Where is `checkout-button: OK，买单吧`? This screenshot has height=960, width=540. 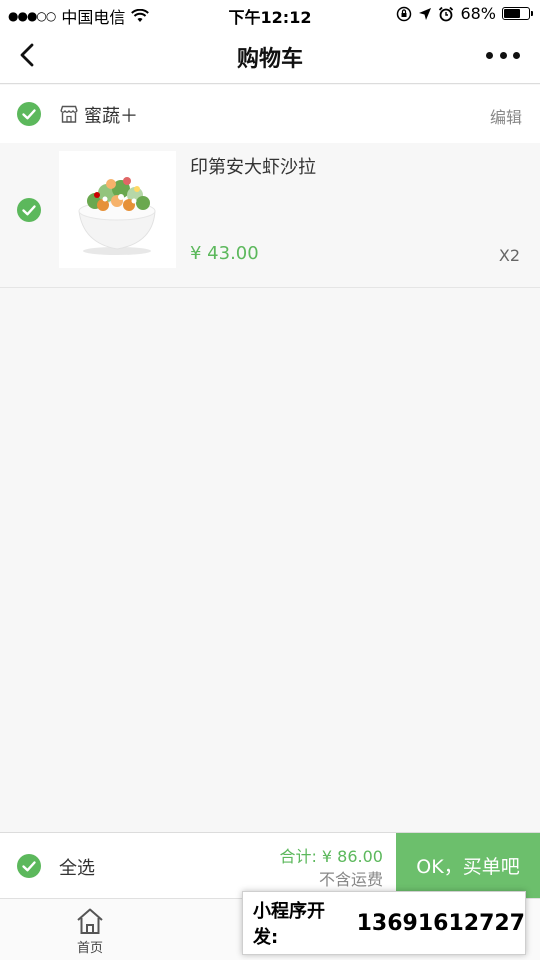 checkout-button: OK，买单吧 is located at coordinates (468, 865).